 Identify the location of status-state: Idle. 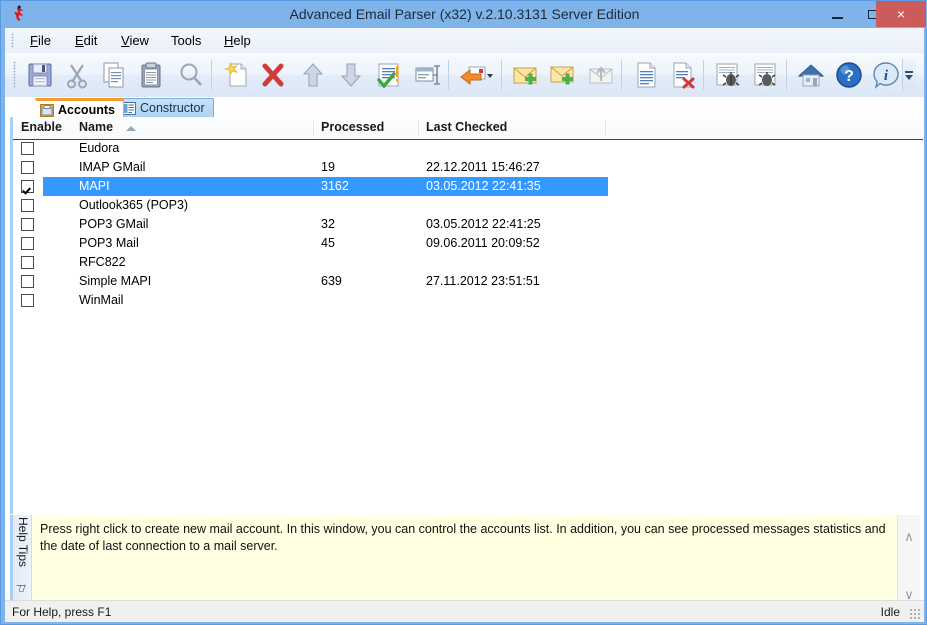
(890, 612).